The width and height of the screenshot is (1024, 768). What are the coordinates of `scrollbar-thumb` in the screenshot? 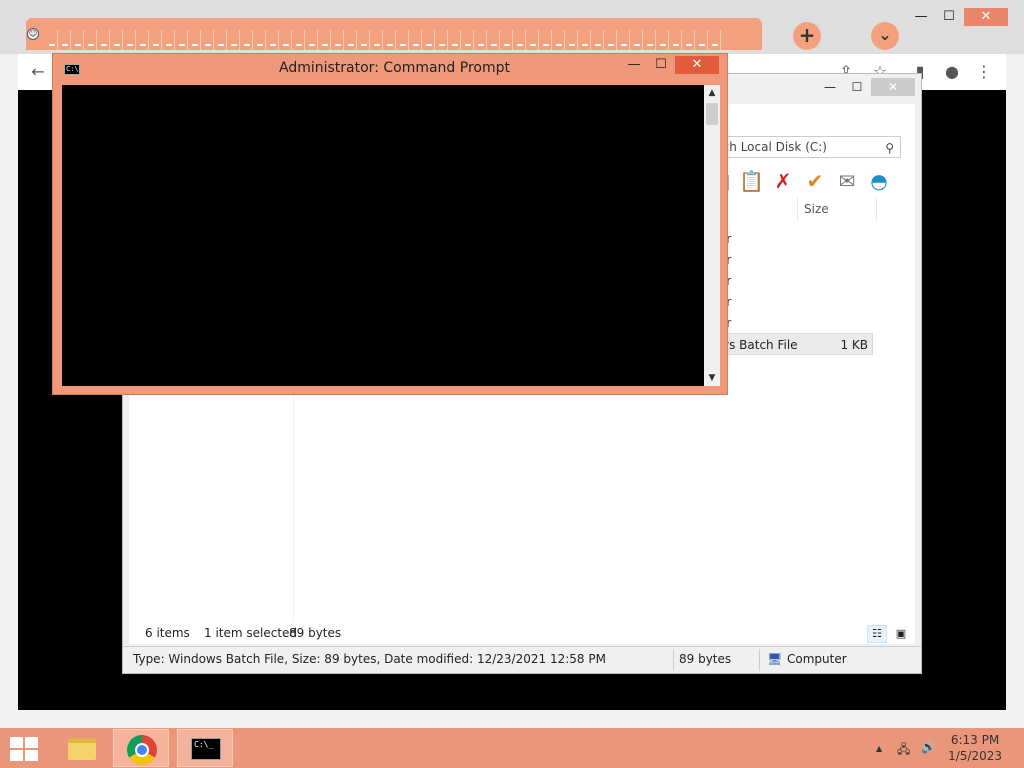 It's located at (712, 114).